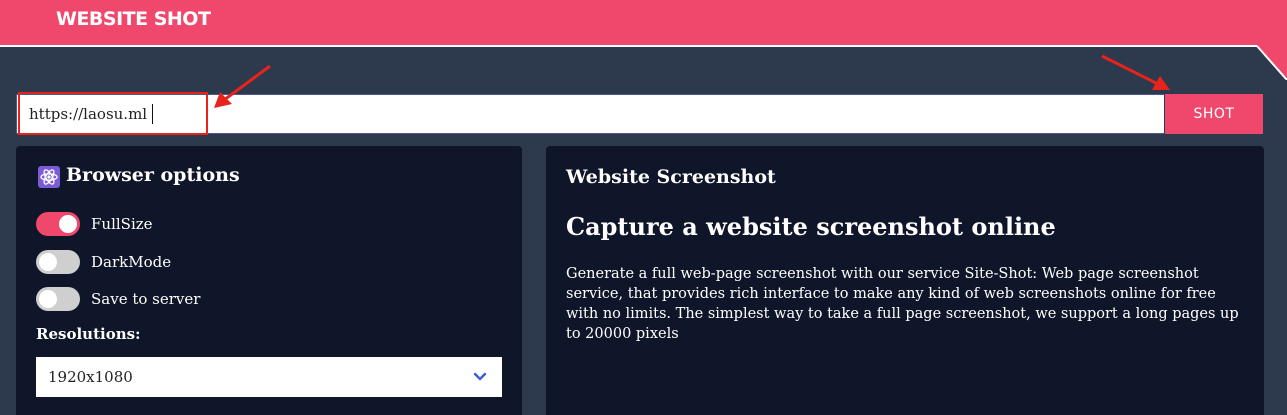 The height and width of the screenshot is (415, 1287). I want to click on save-to-server-toggle, so click(58, 299).